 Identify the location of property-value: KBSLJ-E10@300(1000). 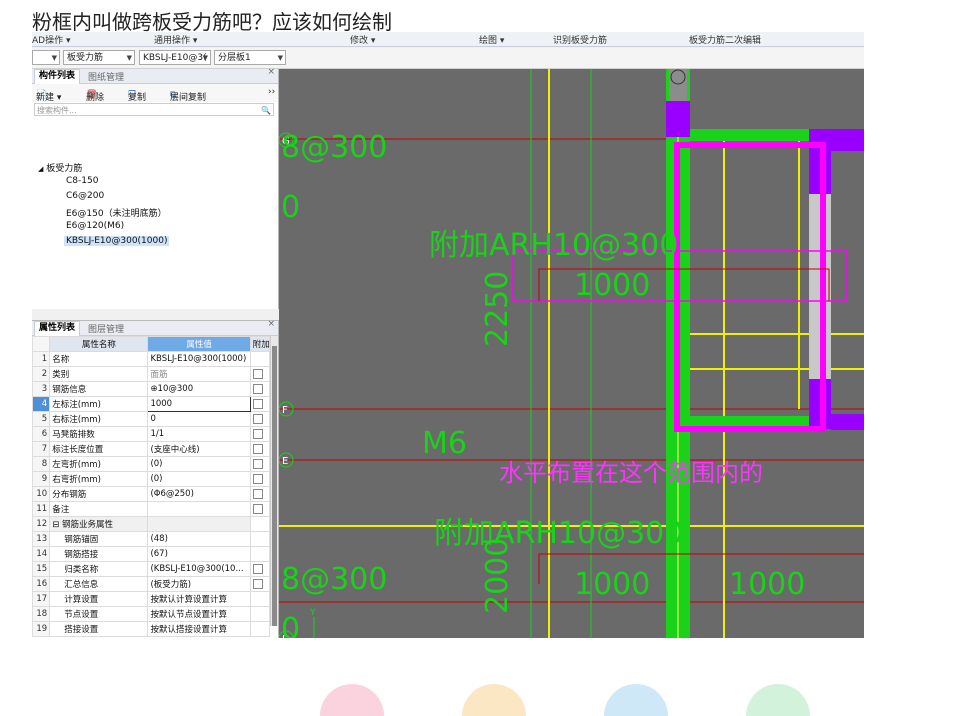
(199, 359).